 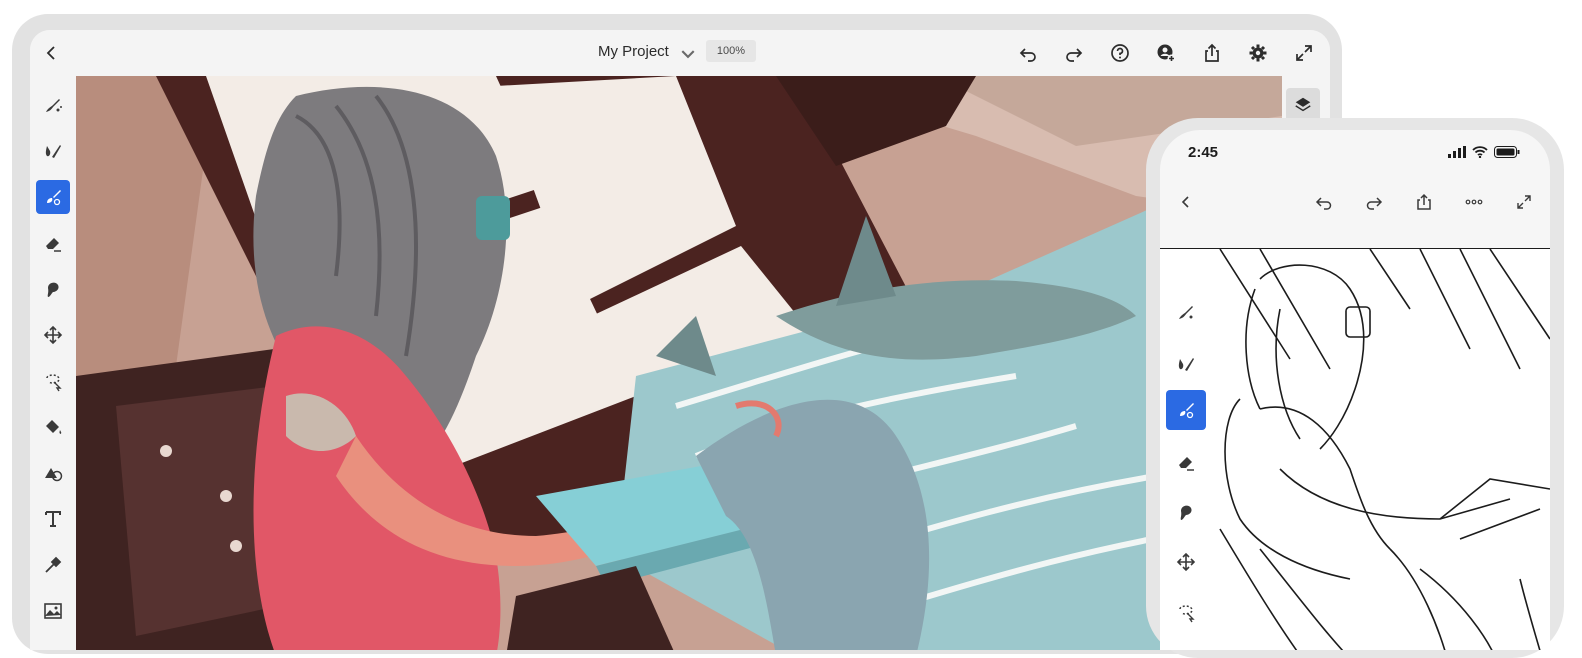 I want to click on wifi-icon, so click(x=1480, y=152).